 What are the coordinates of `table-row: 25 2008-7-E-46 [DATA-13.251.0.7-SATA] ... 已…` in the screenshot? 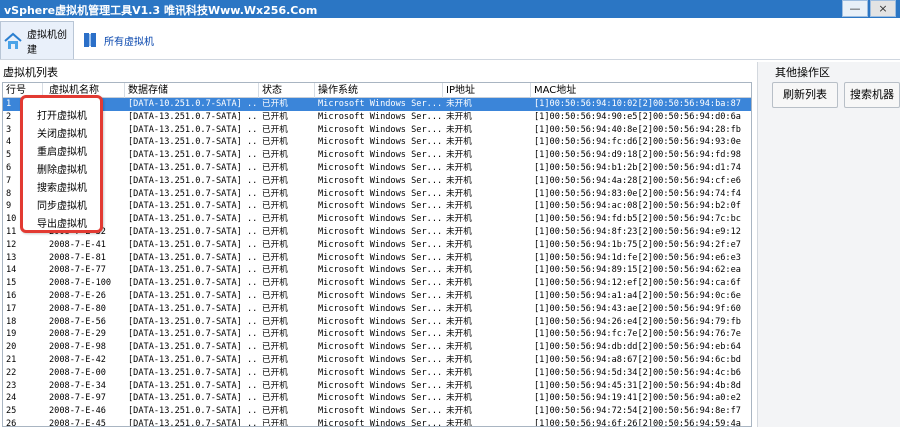 It's located at (377, 411).